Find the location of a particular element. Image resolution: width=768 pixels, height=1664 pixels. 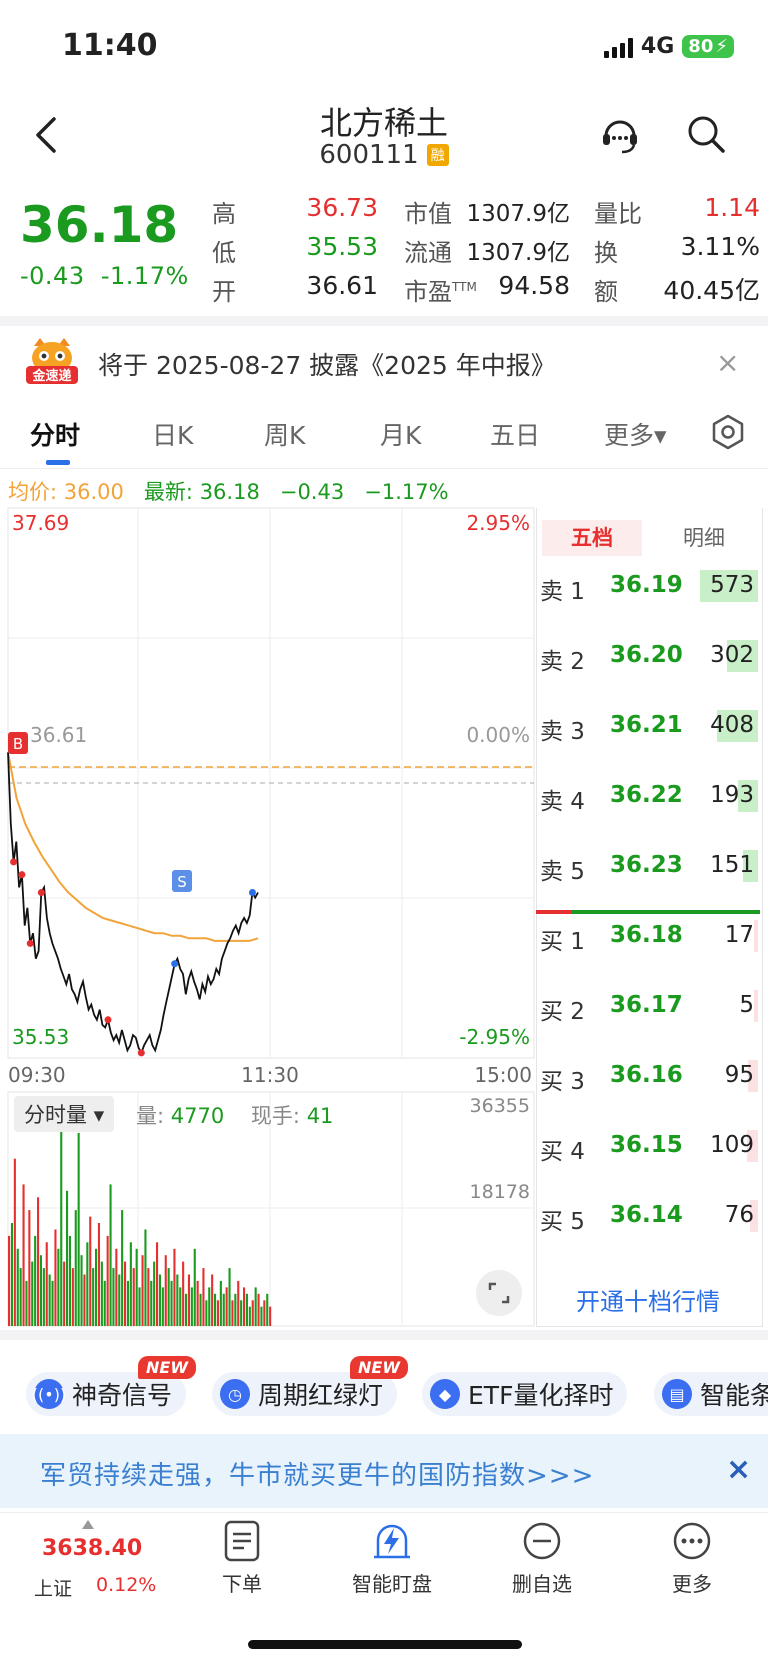

promo-text: 军贸持续走强，牛市就买更牛的国防指数>>> is located at coordinates (317, 1473).